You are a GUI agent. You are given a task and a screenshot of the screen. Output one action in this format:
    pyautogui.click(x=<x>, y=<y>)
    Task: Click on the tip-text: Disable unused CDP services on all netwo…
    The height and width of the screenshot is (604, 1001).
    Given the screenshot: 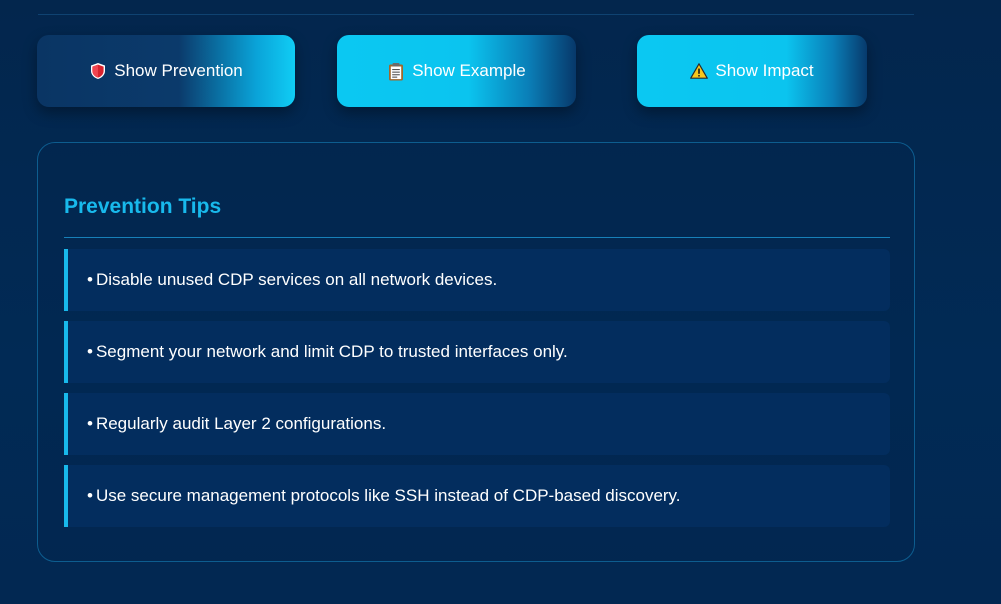 What is the action you would take?
    pyautogui.click(x=296, y=279)
    